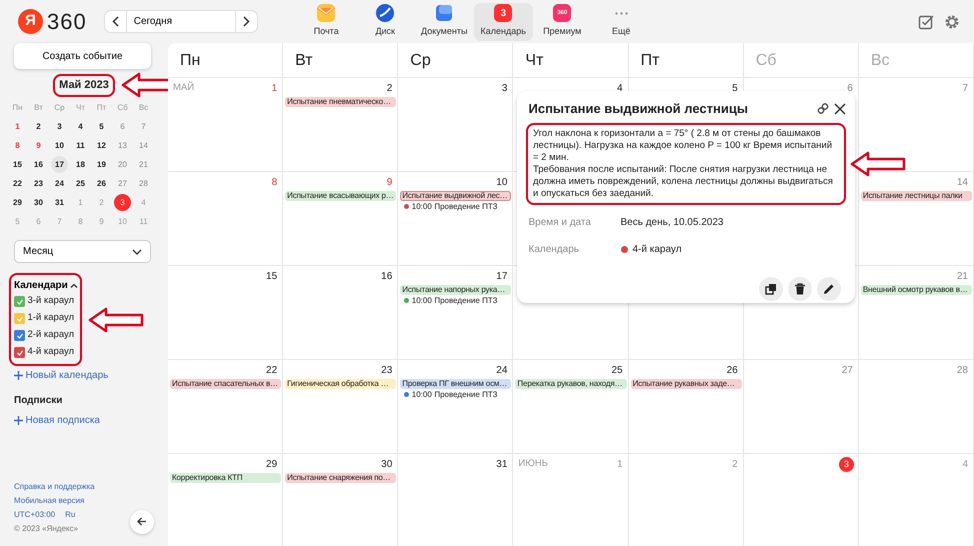 Image resolution: width=974 pixels, height=546 pixels. What do you see at coordinates (386, 276) in the screenshot?
I see `day-number: 16` at bounding box center [386, 276].